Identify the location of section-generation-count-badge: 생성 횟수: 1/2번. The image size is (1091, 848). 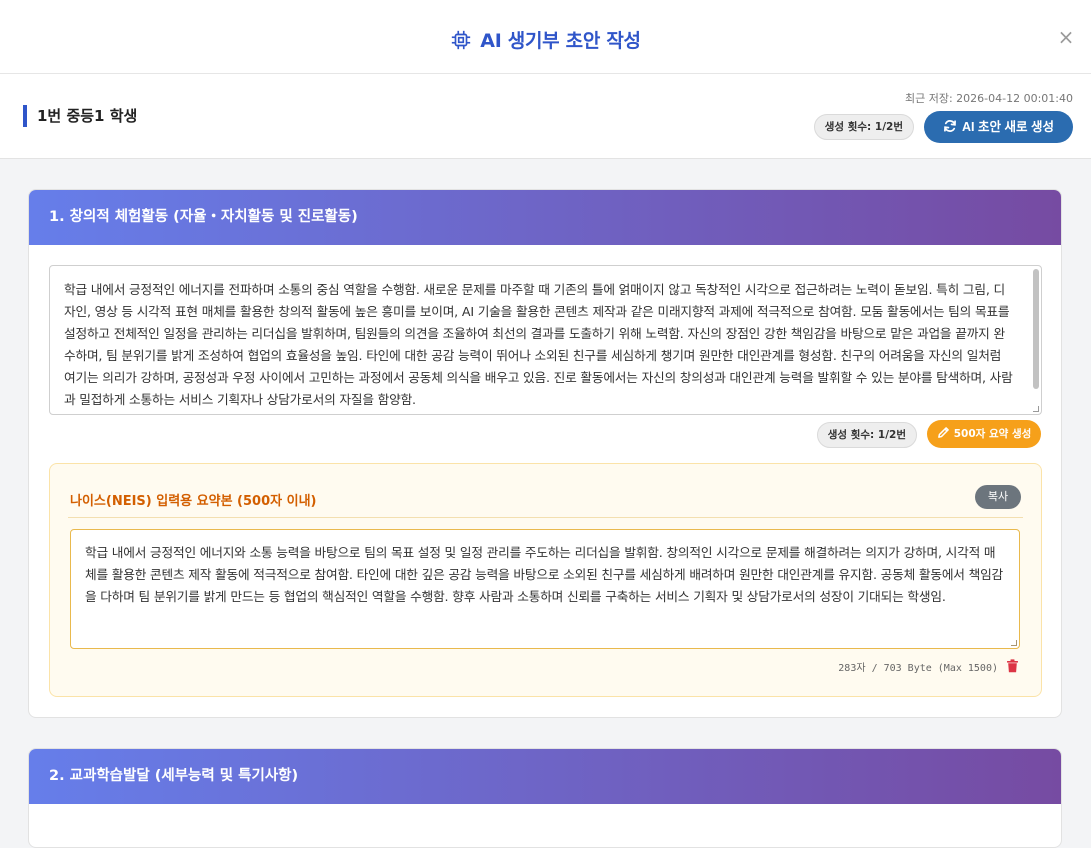
(866, 435).